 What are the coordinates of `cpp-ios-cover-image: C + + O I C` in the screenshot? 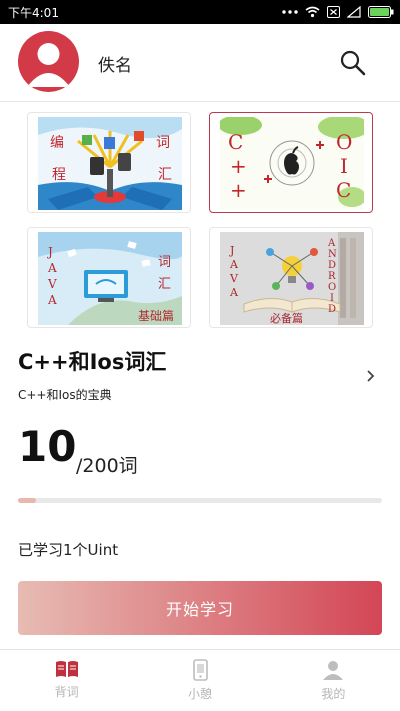 It's located at (292, 163).